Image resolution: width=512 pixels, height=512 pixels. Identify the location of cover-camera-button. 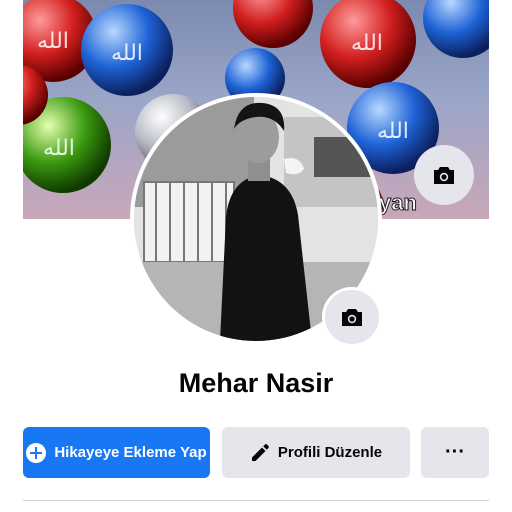
(444, 175).